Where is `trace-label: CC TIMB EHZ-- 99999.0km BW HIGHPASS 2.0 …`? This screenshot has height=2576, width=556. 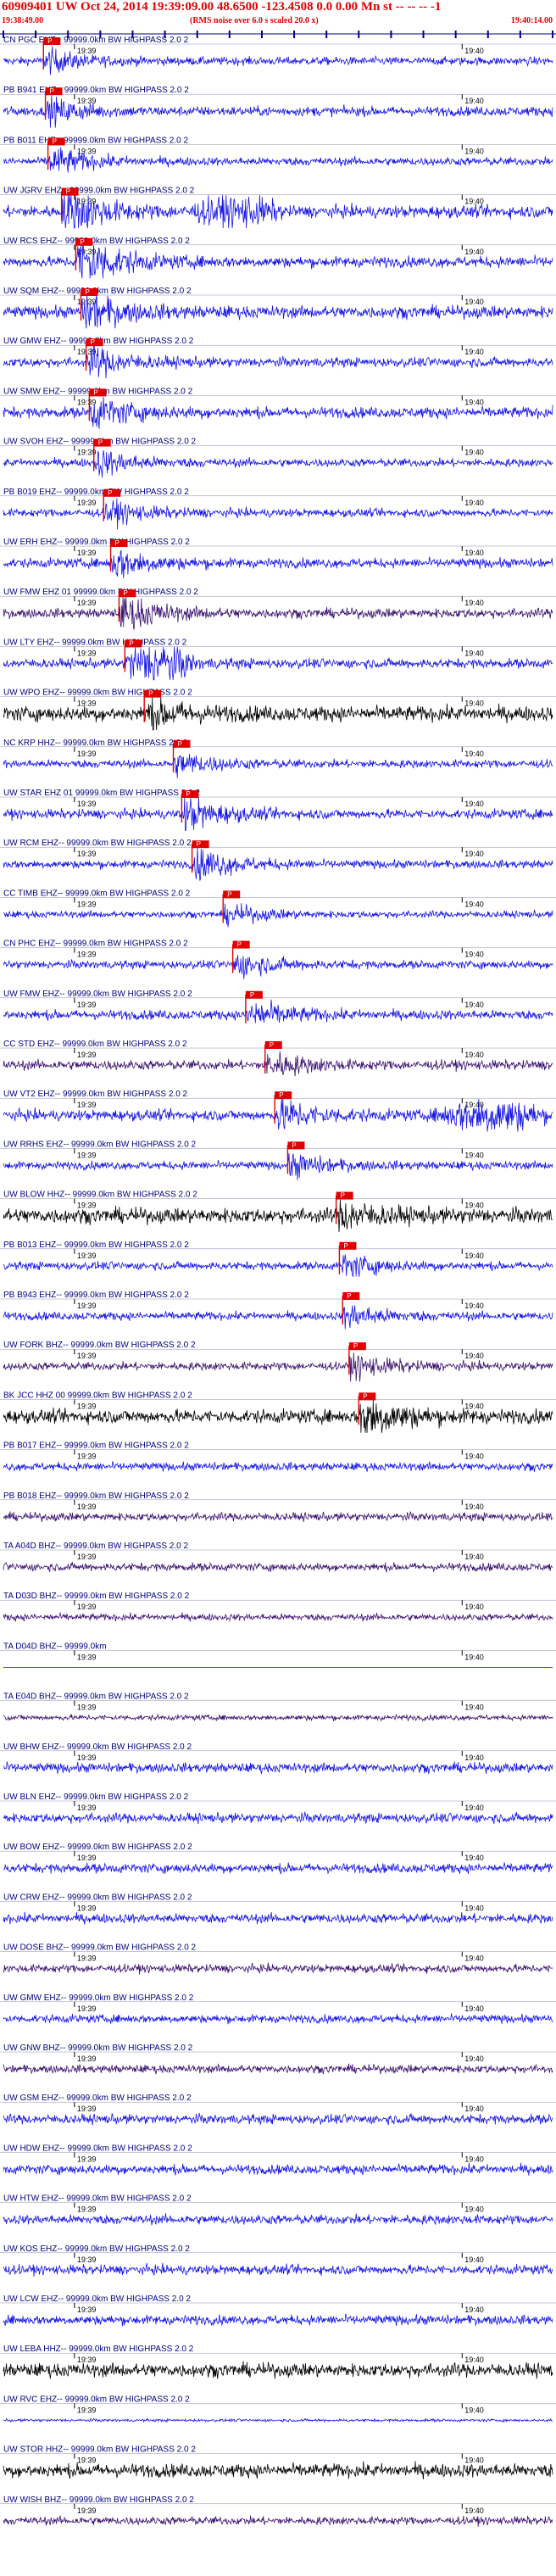 trace-label: CC TIMB EHZ-- 99999.0km BW HIGHPASS 2.0 … is located at coordinates (97, 894).